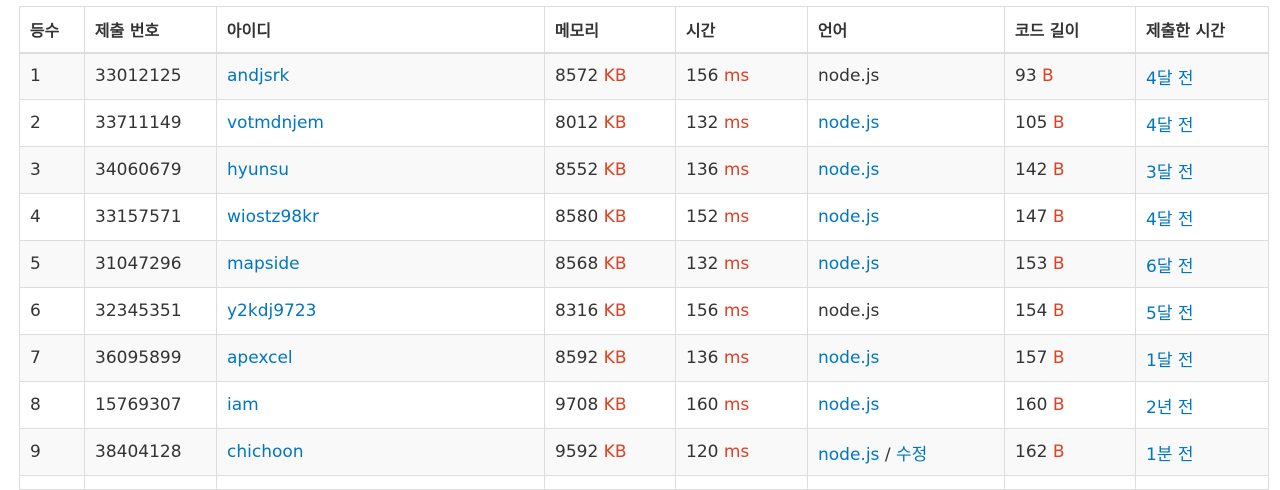  Describe the element at coordinates (906, 30) in the screenshot. I see `header-language: 언어` at that location.